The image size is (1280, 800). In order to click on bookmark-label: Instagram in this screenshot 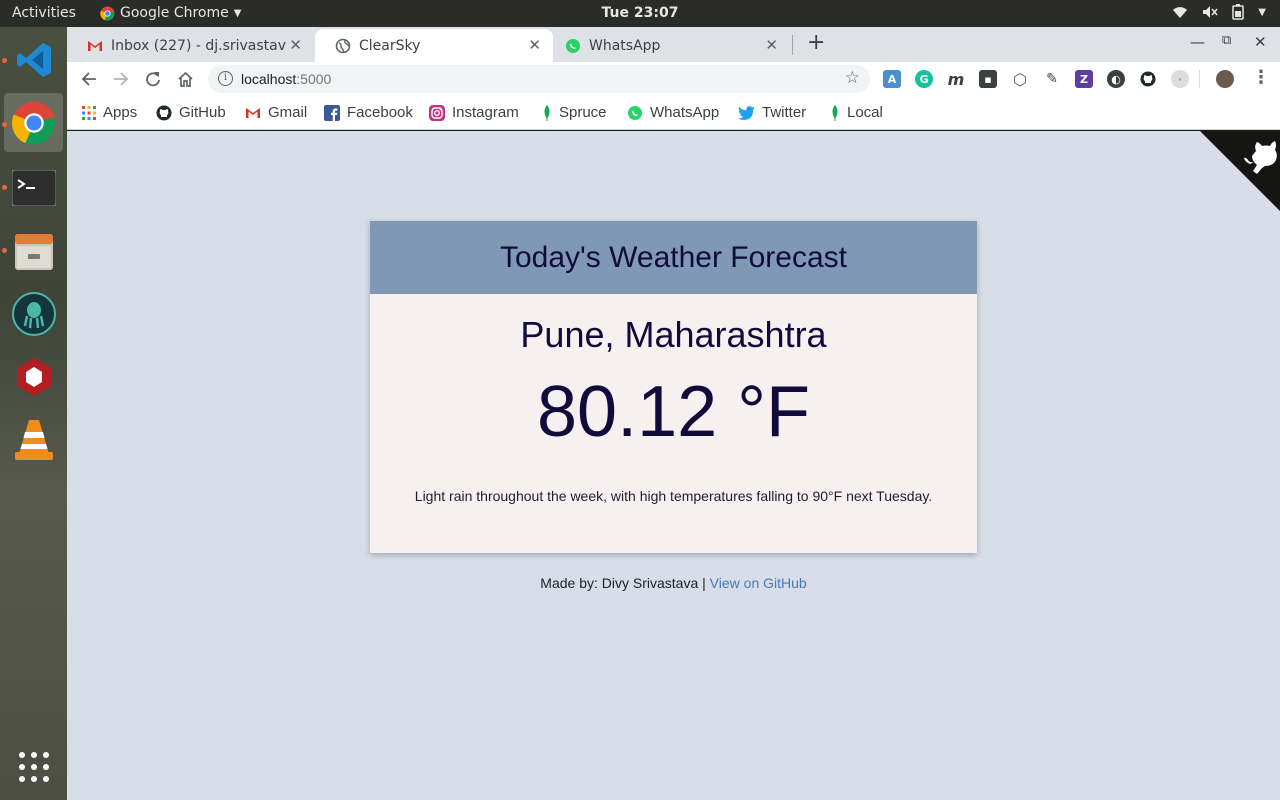, I will do `click(485, 112)`.